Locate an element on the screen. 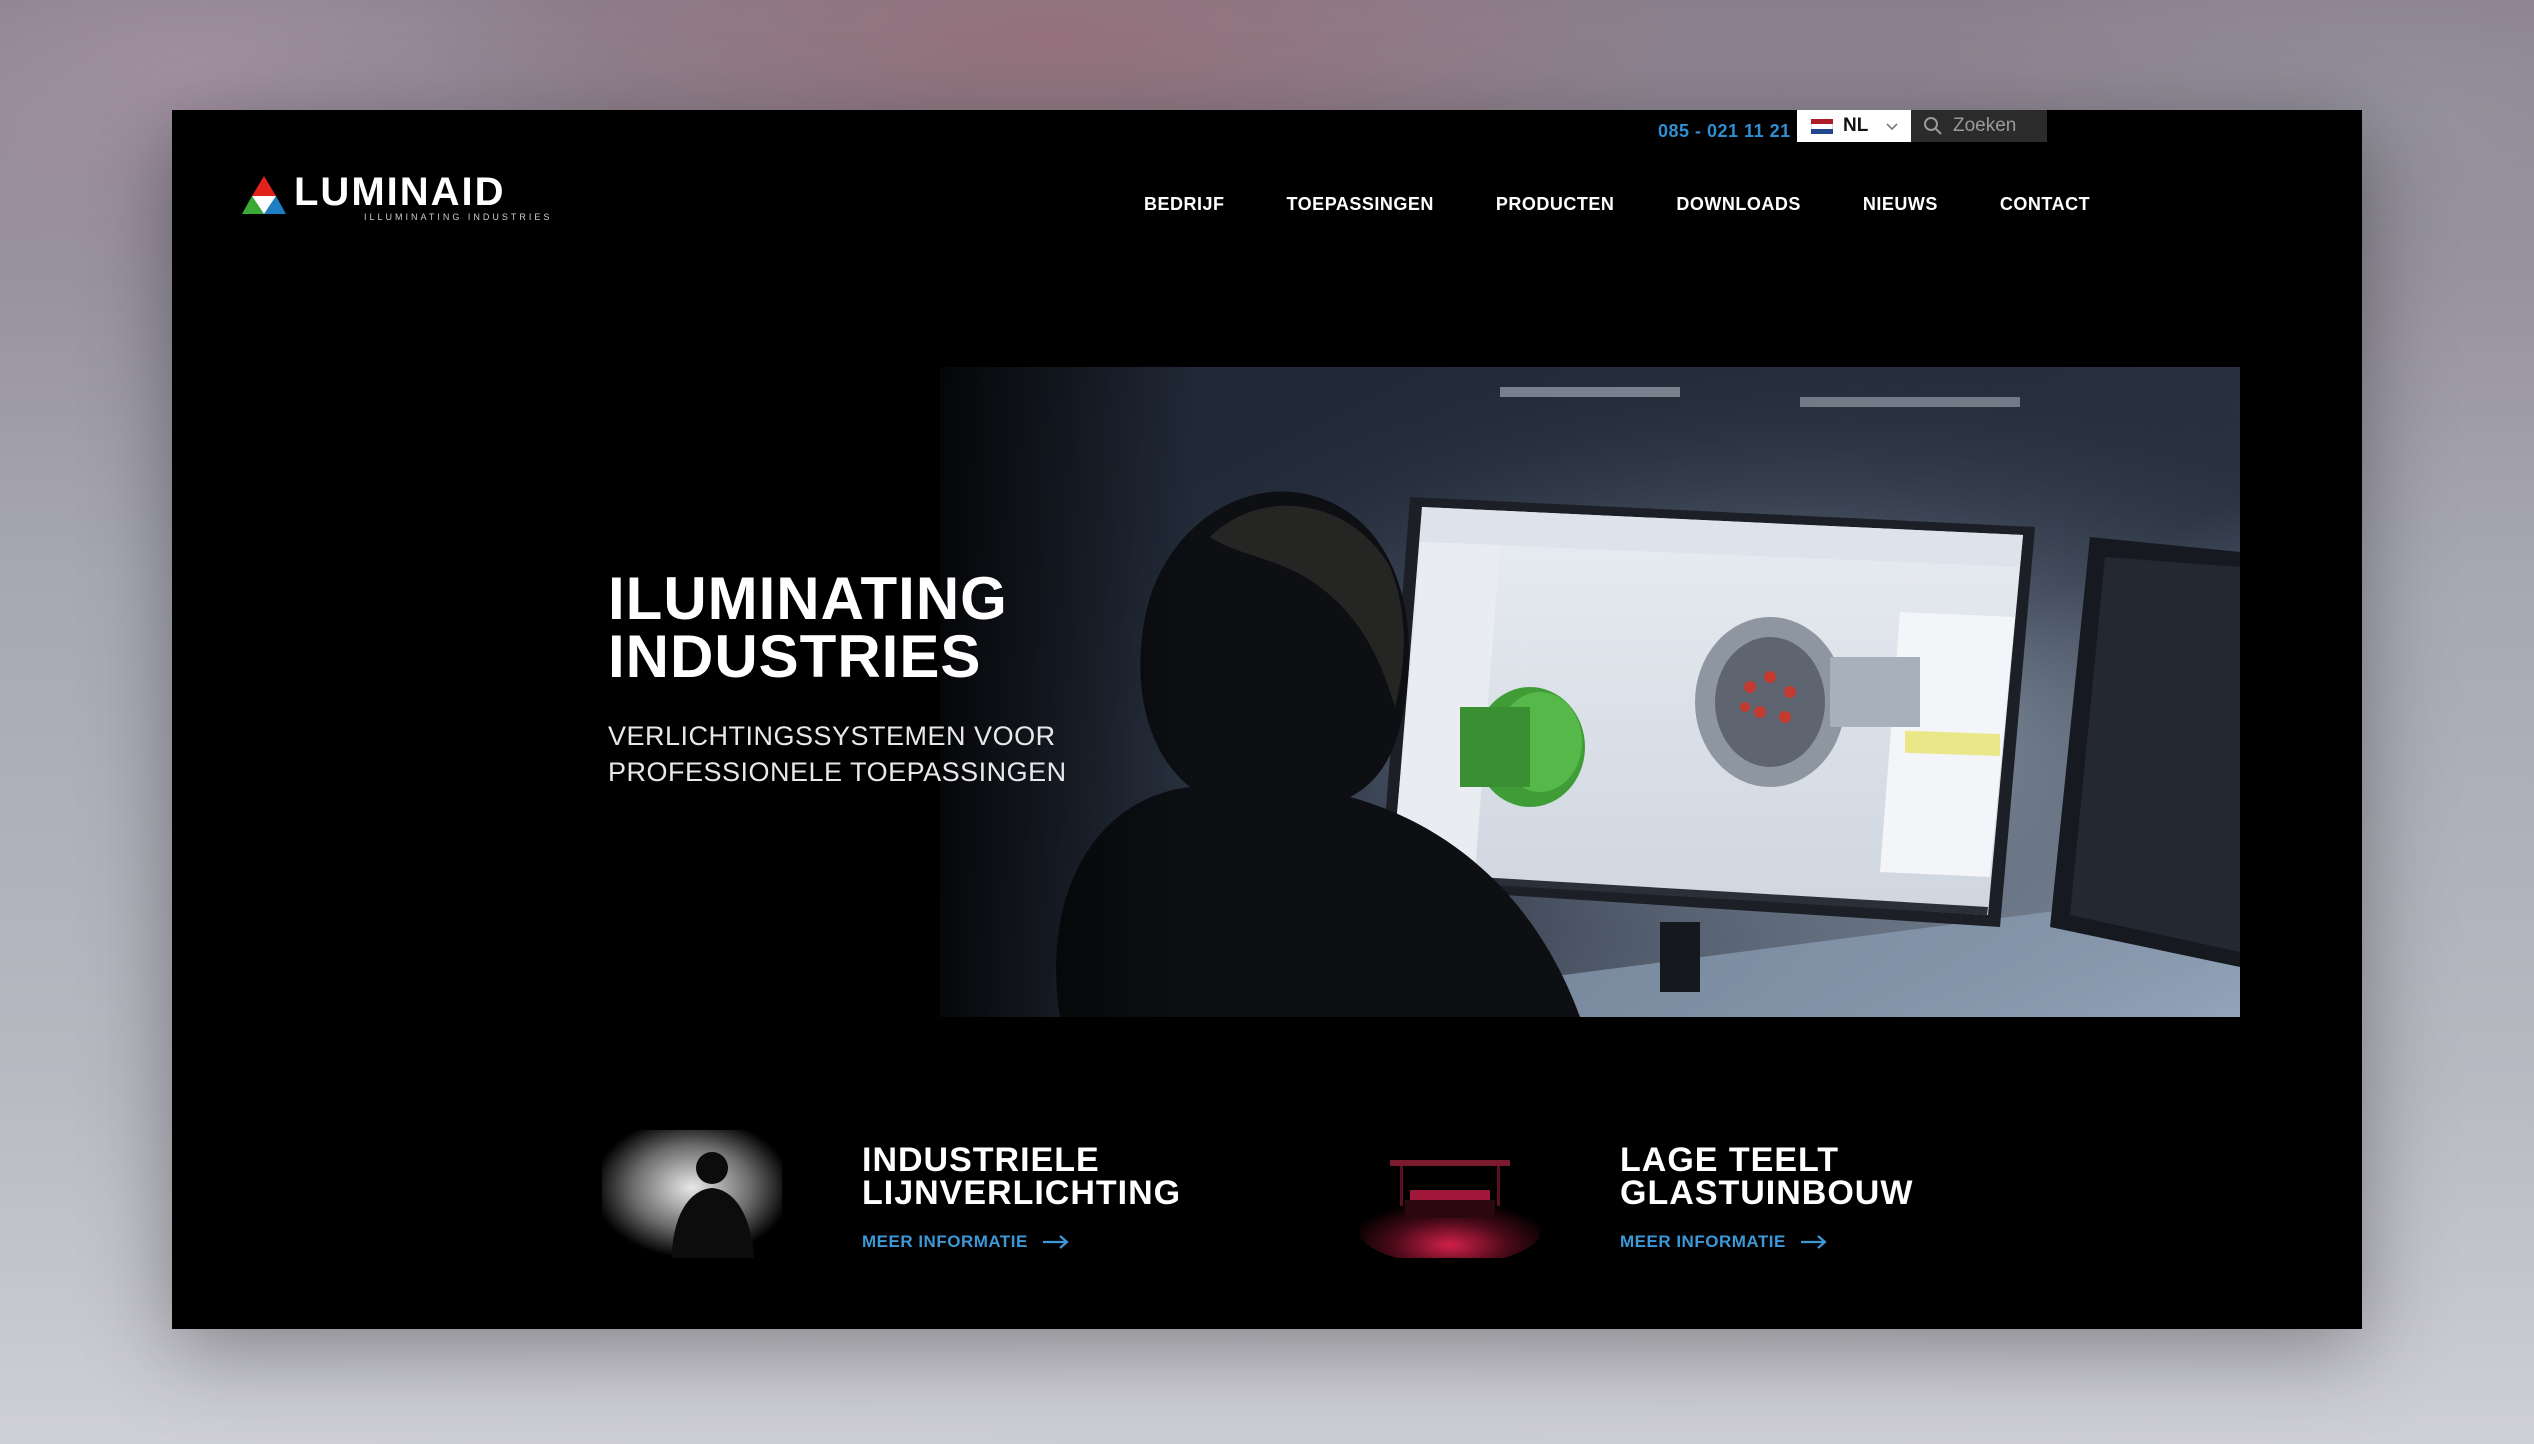 The height and width of the screenshot is (1444, 2534). dutch-flag-icon is located at coordinates (1822, 126).